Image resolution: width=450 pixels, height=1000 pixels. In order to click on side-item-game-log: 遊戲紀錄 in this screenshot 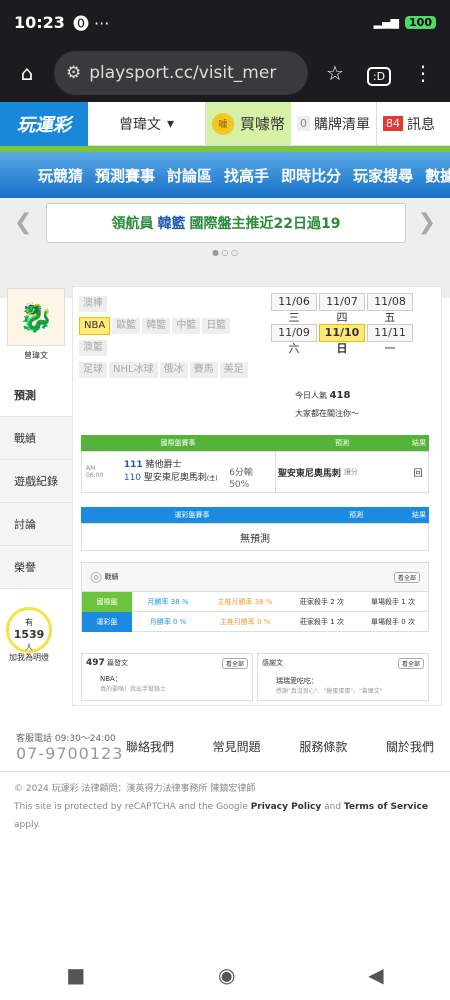, I will do `click(36, 481)`.